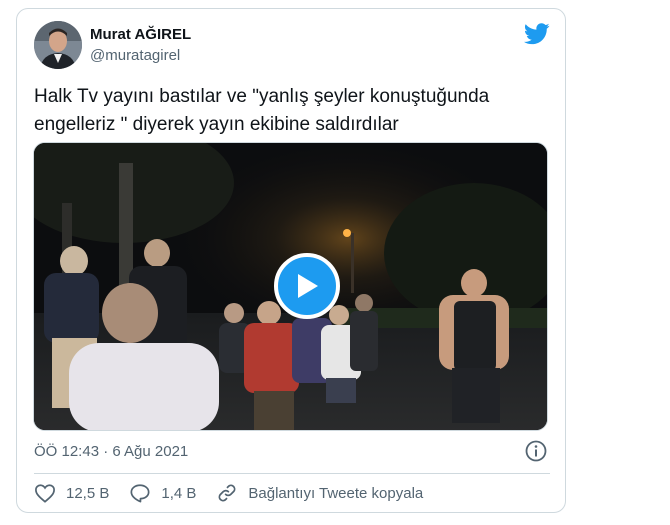 This screenshot has width=670, height=525. What do you see at coordinates (88, 493) in the screenshot?
I see `like-count: 12,5 B` at bounding box center [88, 493].